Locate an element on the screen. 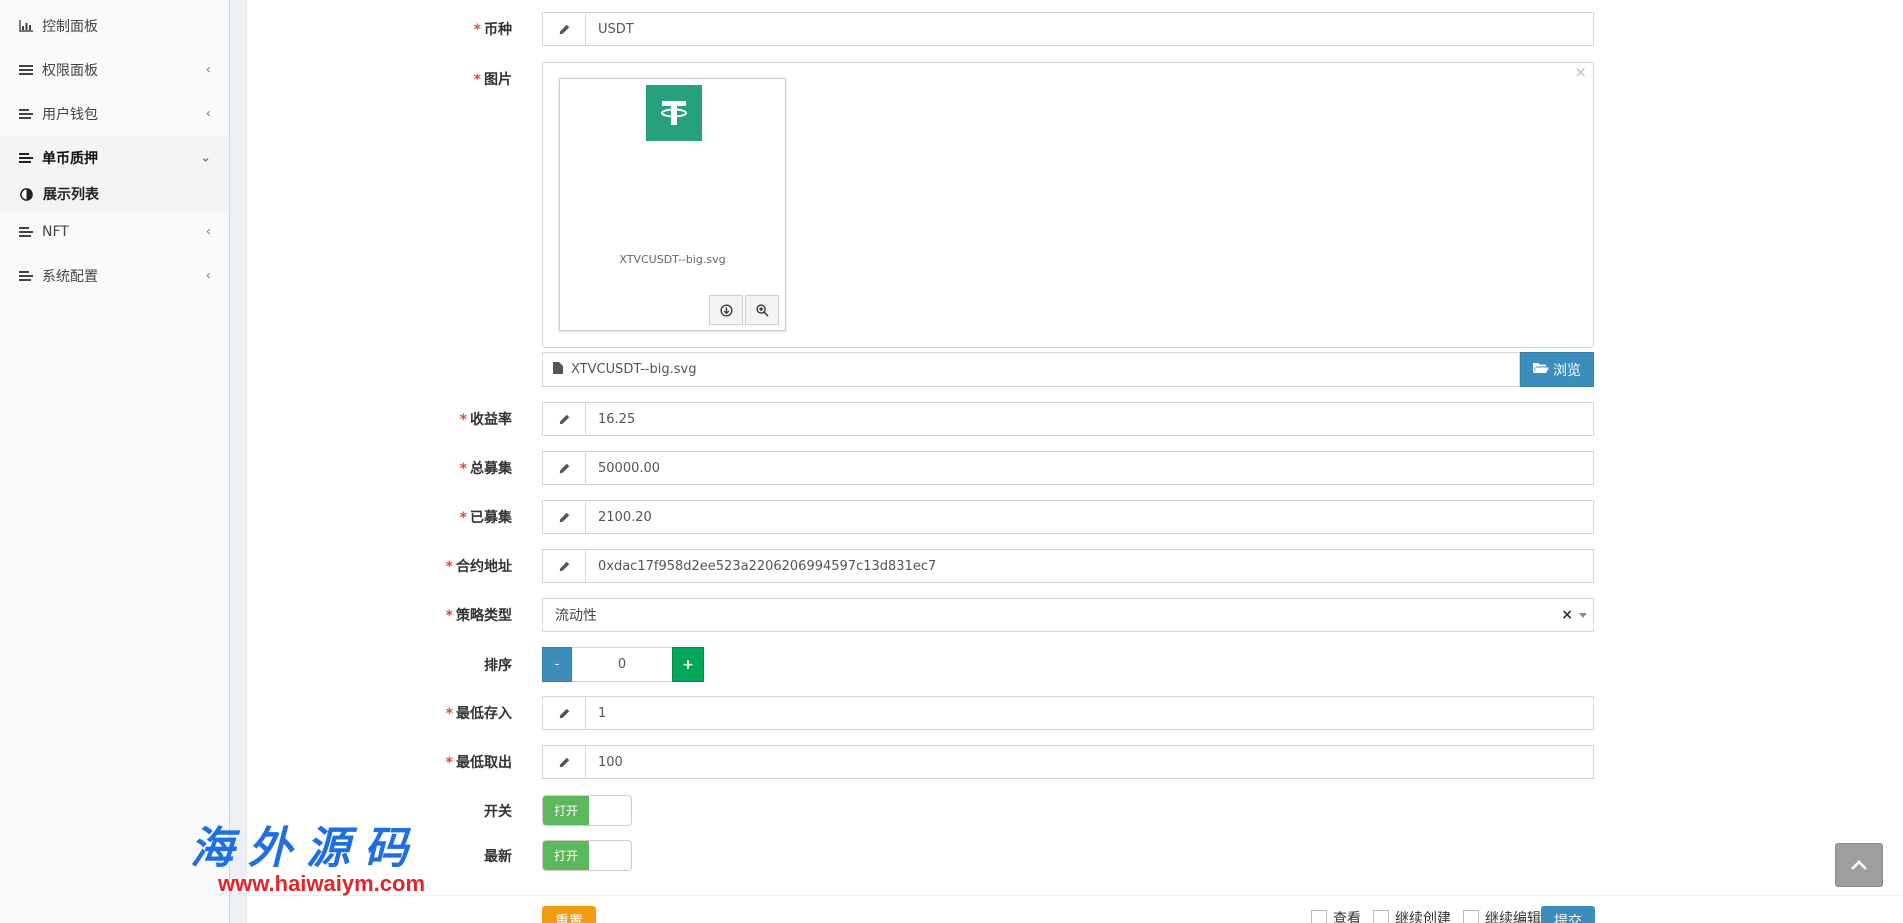 The width and height of the screenshot is (1903, 923). increment-button: + is located at coordinates (688, 664).